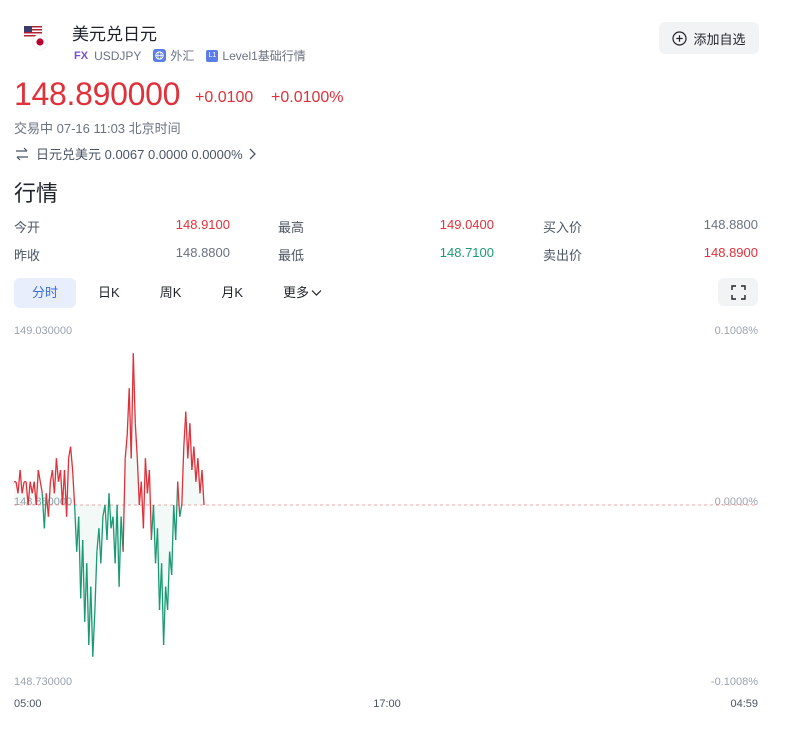  I want to click on tab-more: 更多, so click(302, 293).